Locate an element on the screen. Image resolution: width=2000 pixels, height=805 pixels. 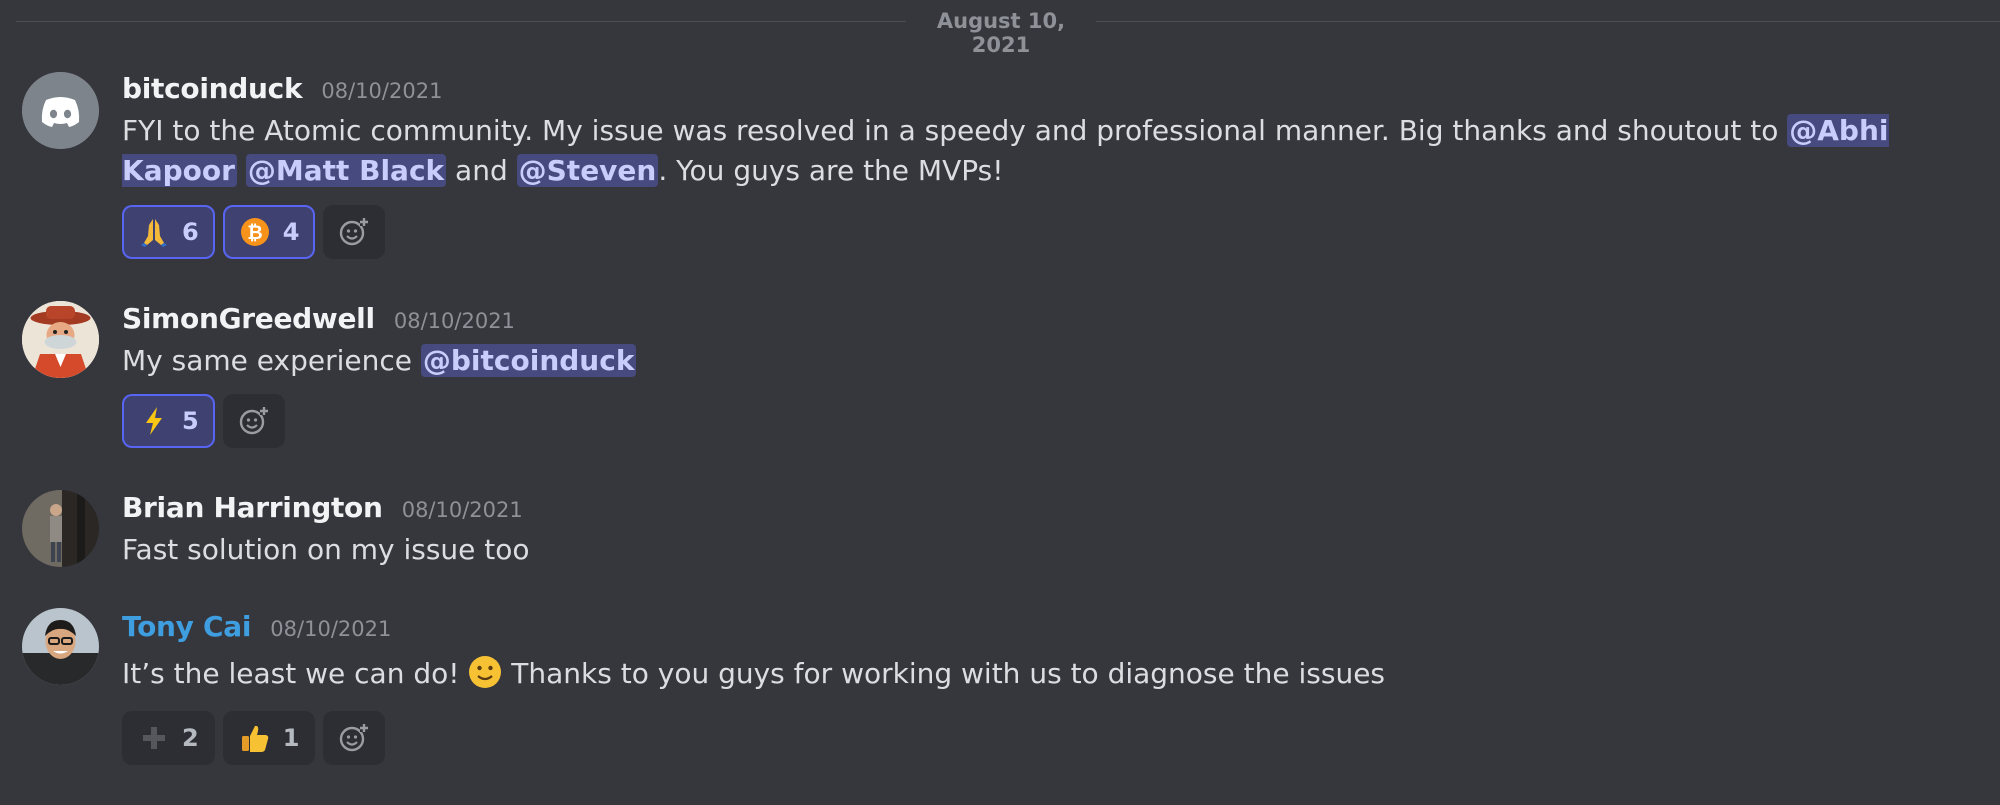
message-text: My same experience is located at coordinates (271, 360).